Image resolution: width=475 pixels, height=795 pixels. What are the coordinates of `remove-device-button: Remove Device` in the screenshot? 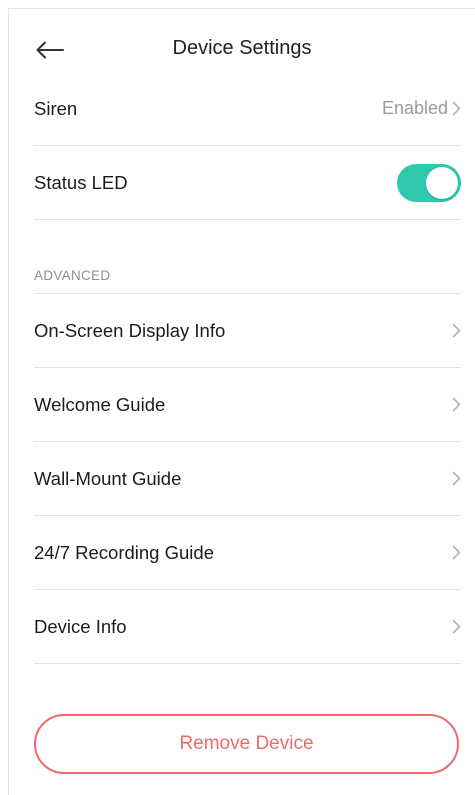 It's located at (246, 744).